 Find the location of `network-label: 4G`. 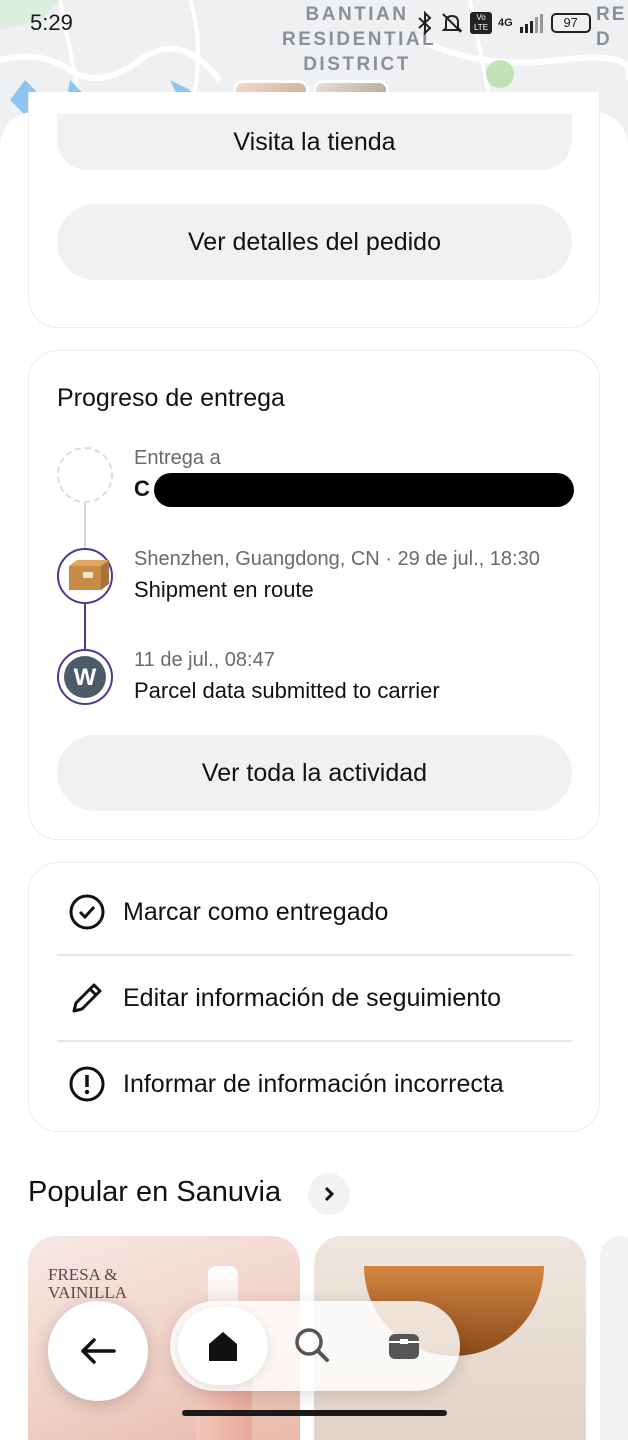

network-label: 4G is located at coordinates (505, 23).